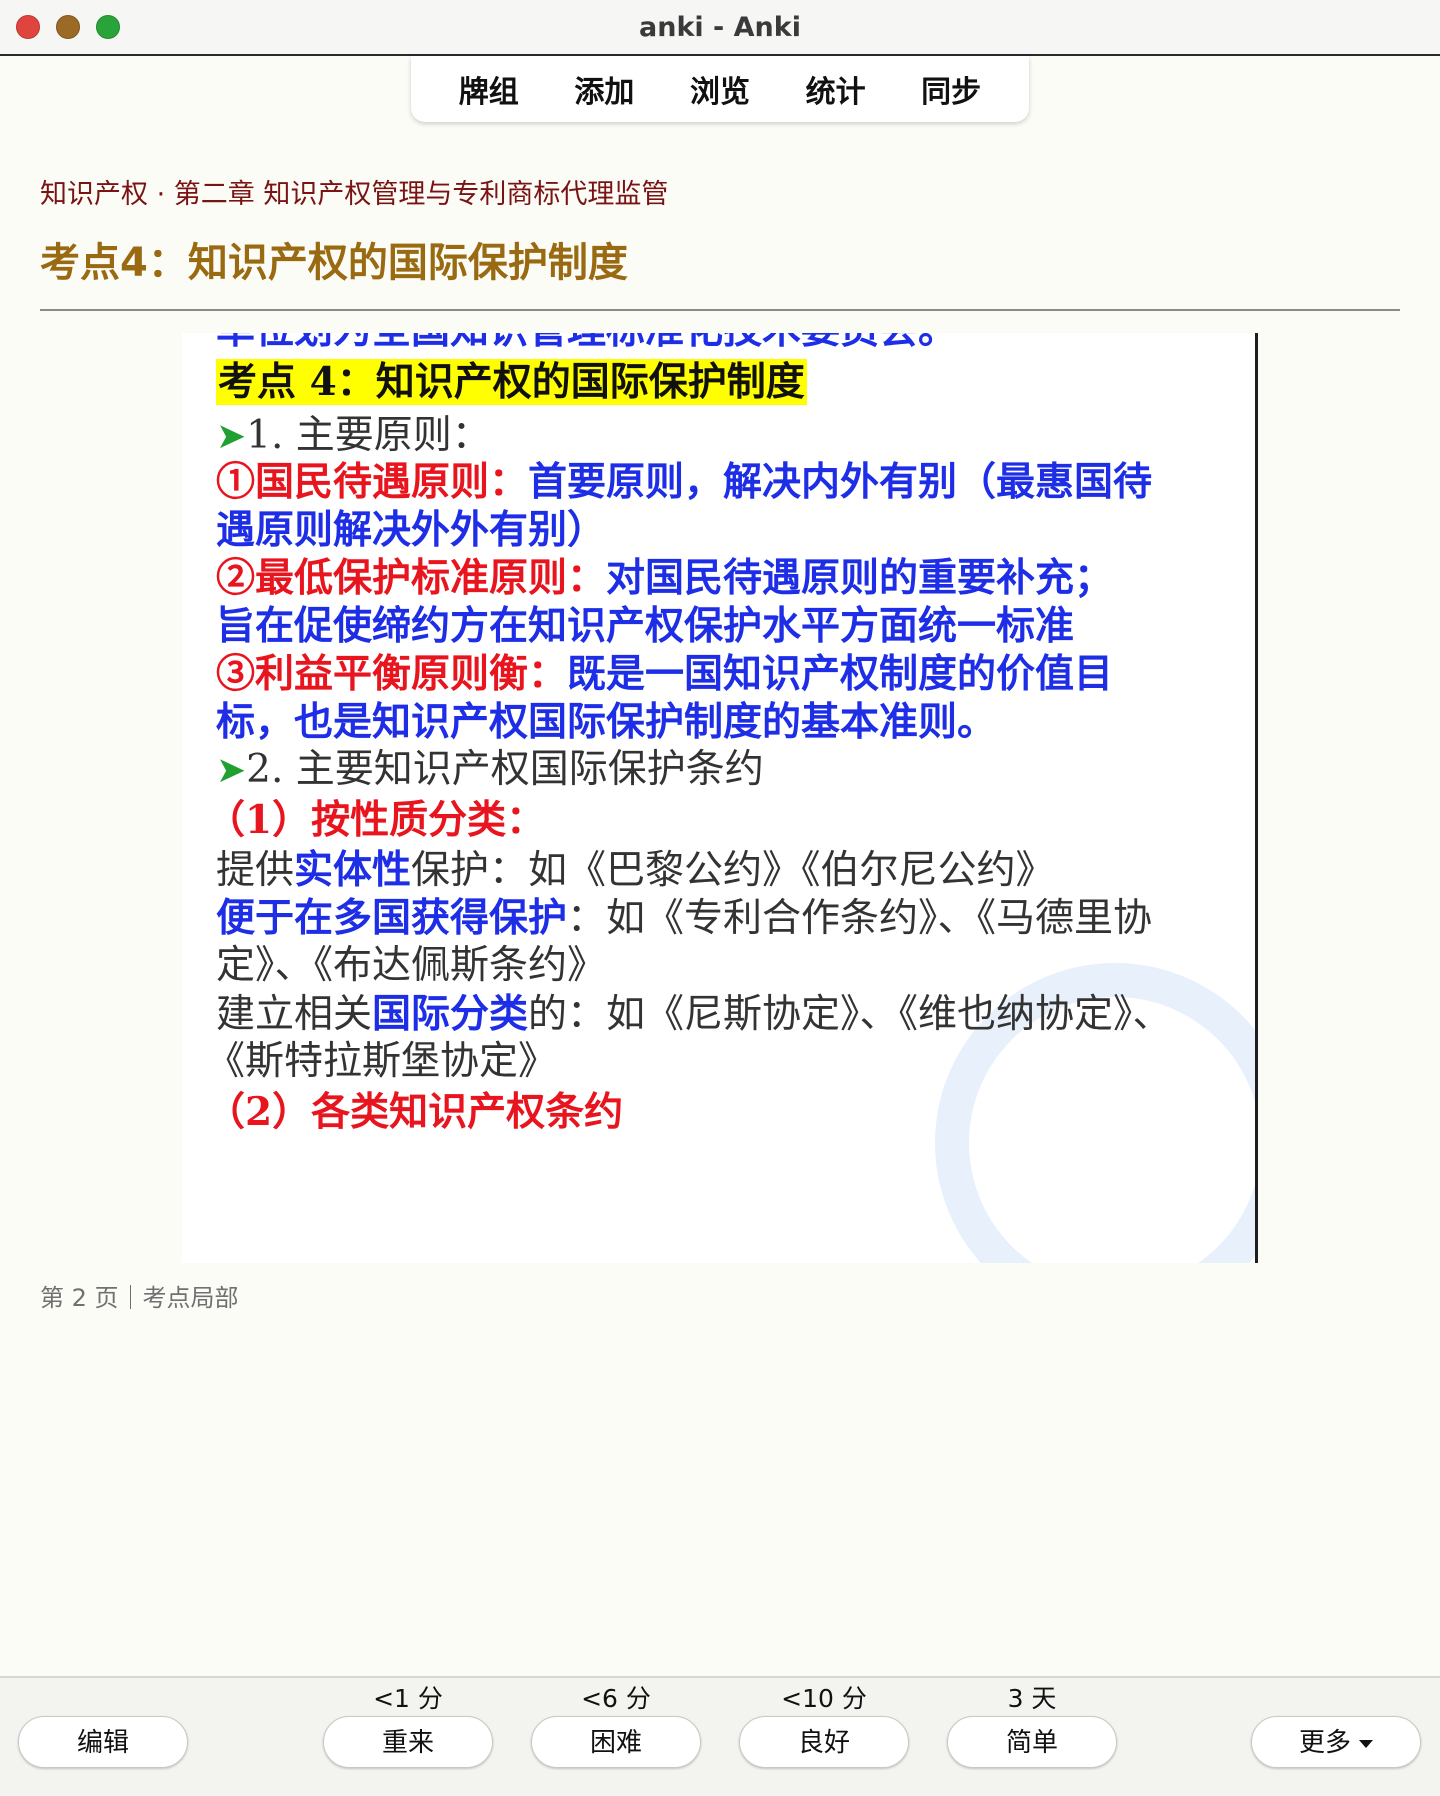 The width and height of the screenshot is (1440, 1796). I want to click on title-bar: anki - Anki, so click(720, 28).